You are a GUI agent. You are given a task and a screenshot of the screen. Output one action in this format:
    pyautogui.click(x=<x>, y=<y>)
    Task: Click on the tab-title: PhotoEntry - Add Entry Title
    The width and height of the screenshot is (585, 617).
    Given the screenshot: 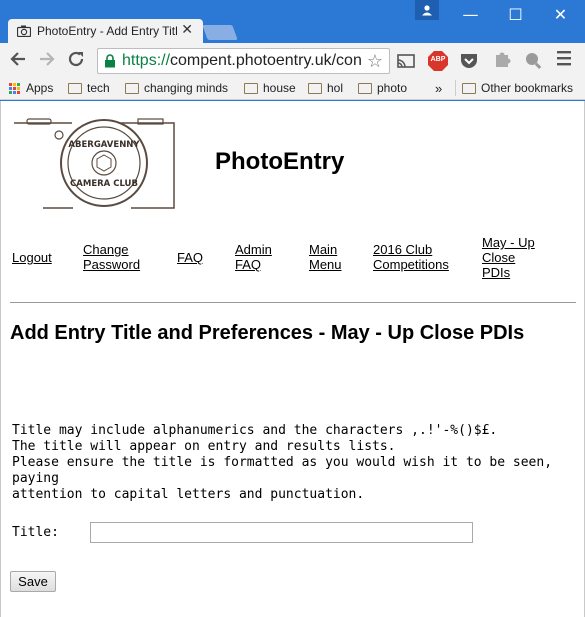 What is the action you would take?
    pyautogui.click(x=107, y=31)
    